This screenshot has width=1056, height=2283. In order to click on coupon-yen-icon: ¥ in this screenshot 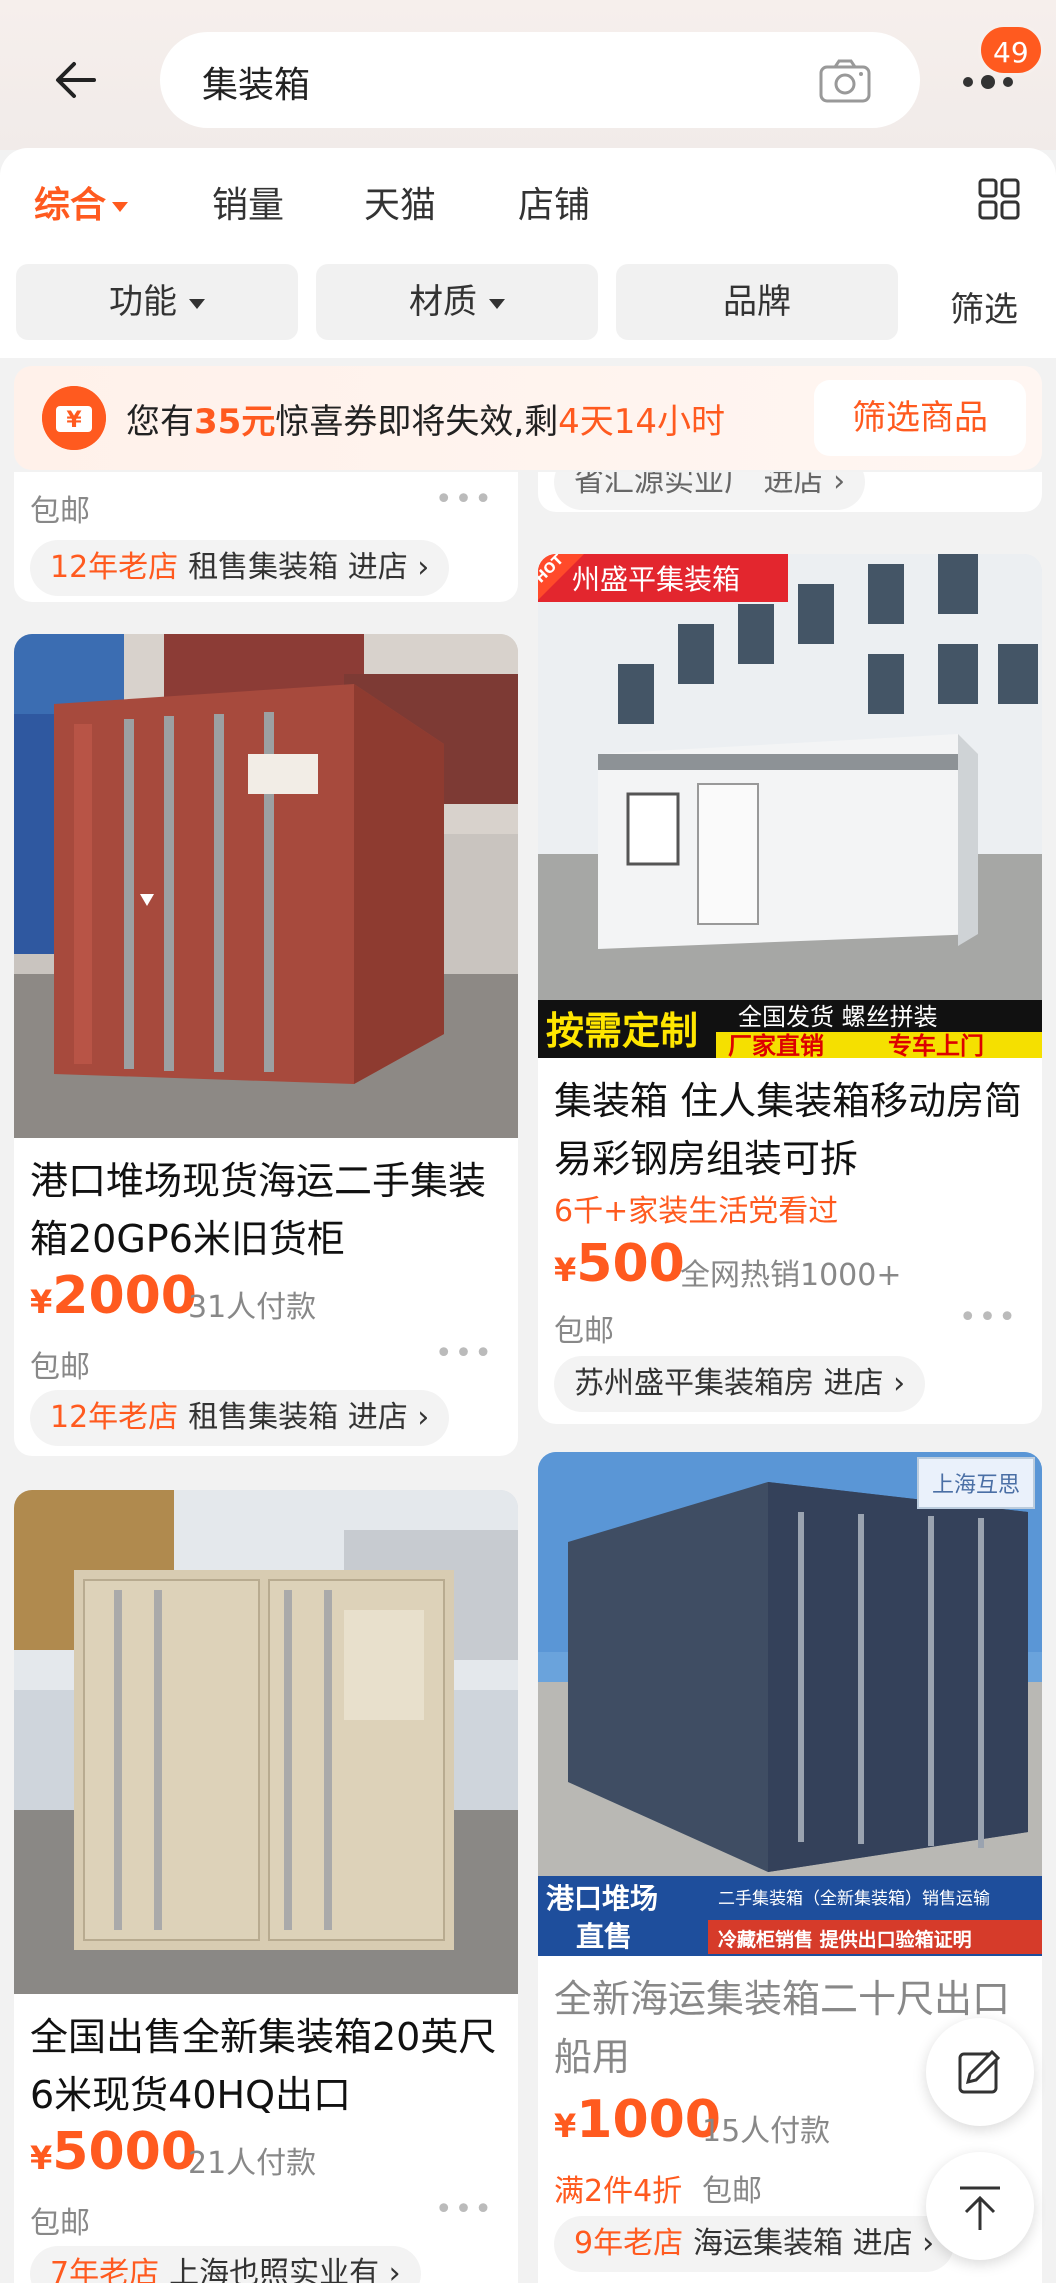, I will do `click(74, 418)`.